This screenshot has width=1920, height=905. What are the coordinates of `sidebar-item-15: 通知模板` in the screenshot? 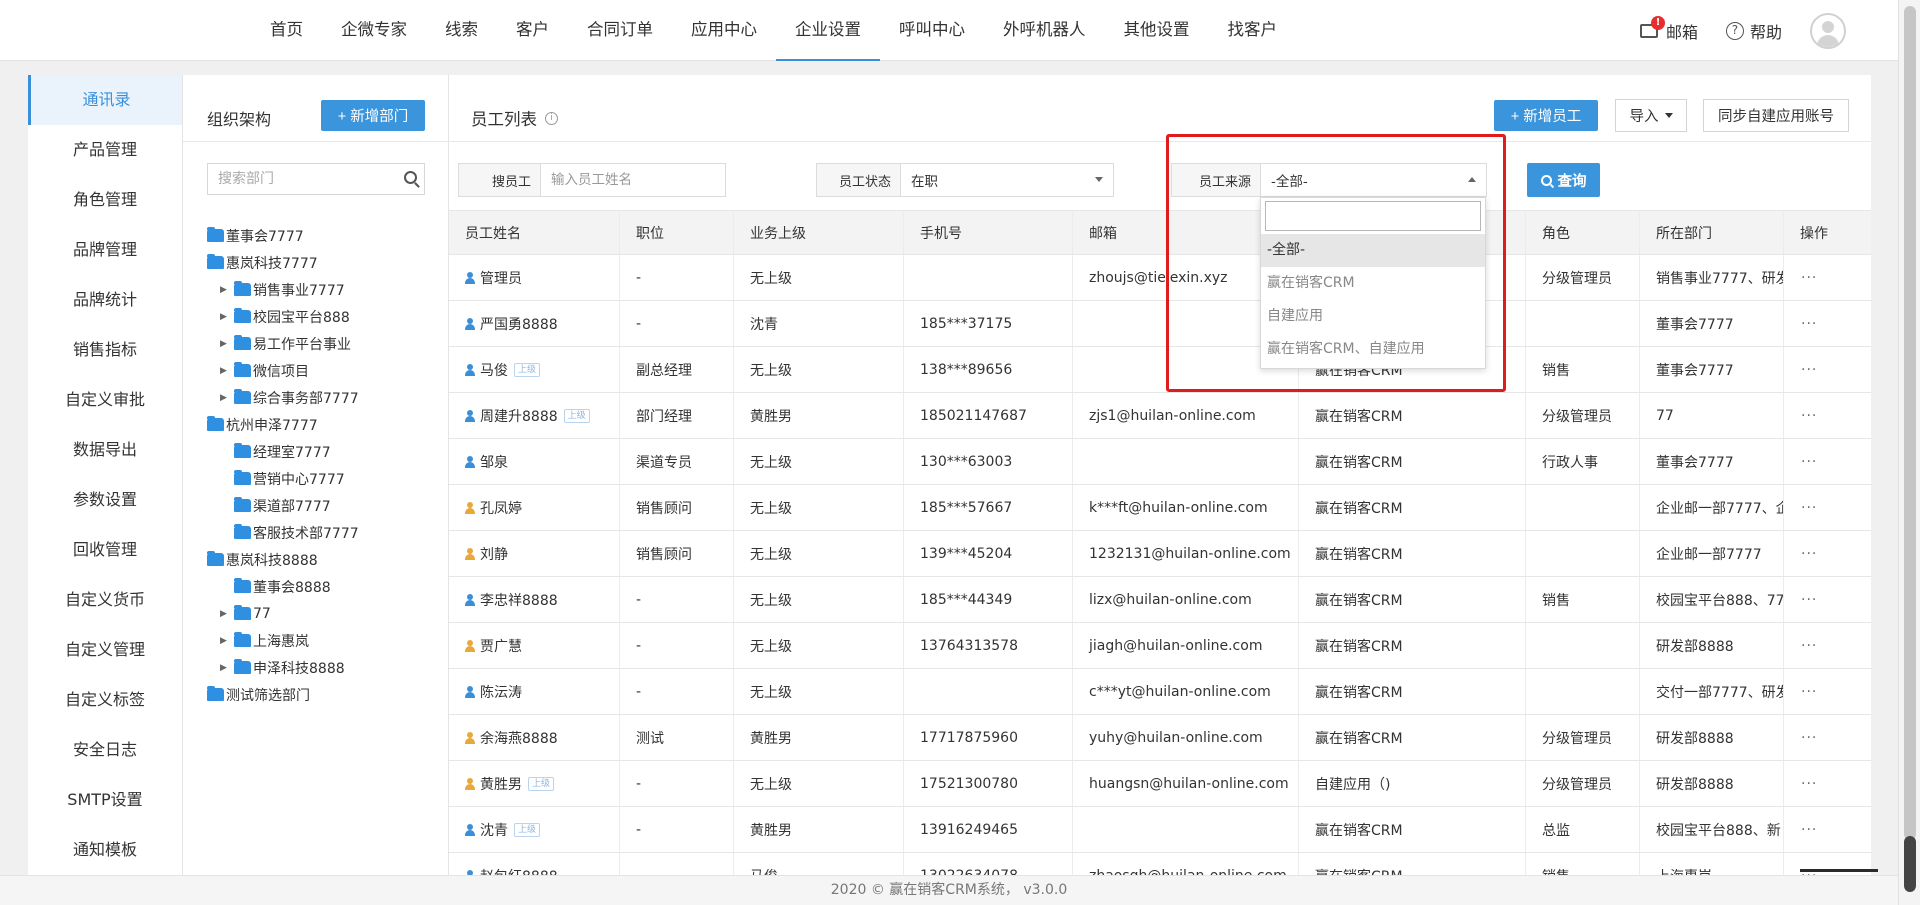 It's located at (105, 850).